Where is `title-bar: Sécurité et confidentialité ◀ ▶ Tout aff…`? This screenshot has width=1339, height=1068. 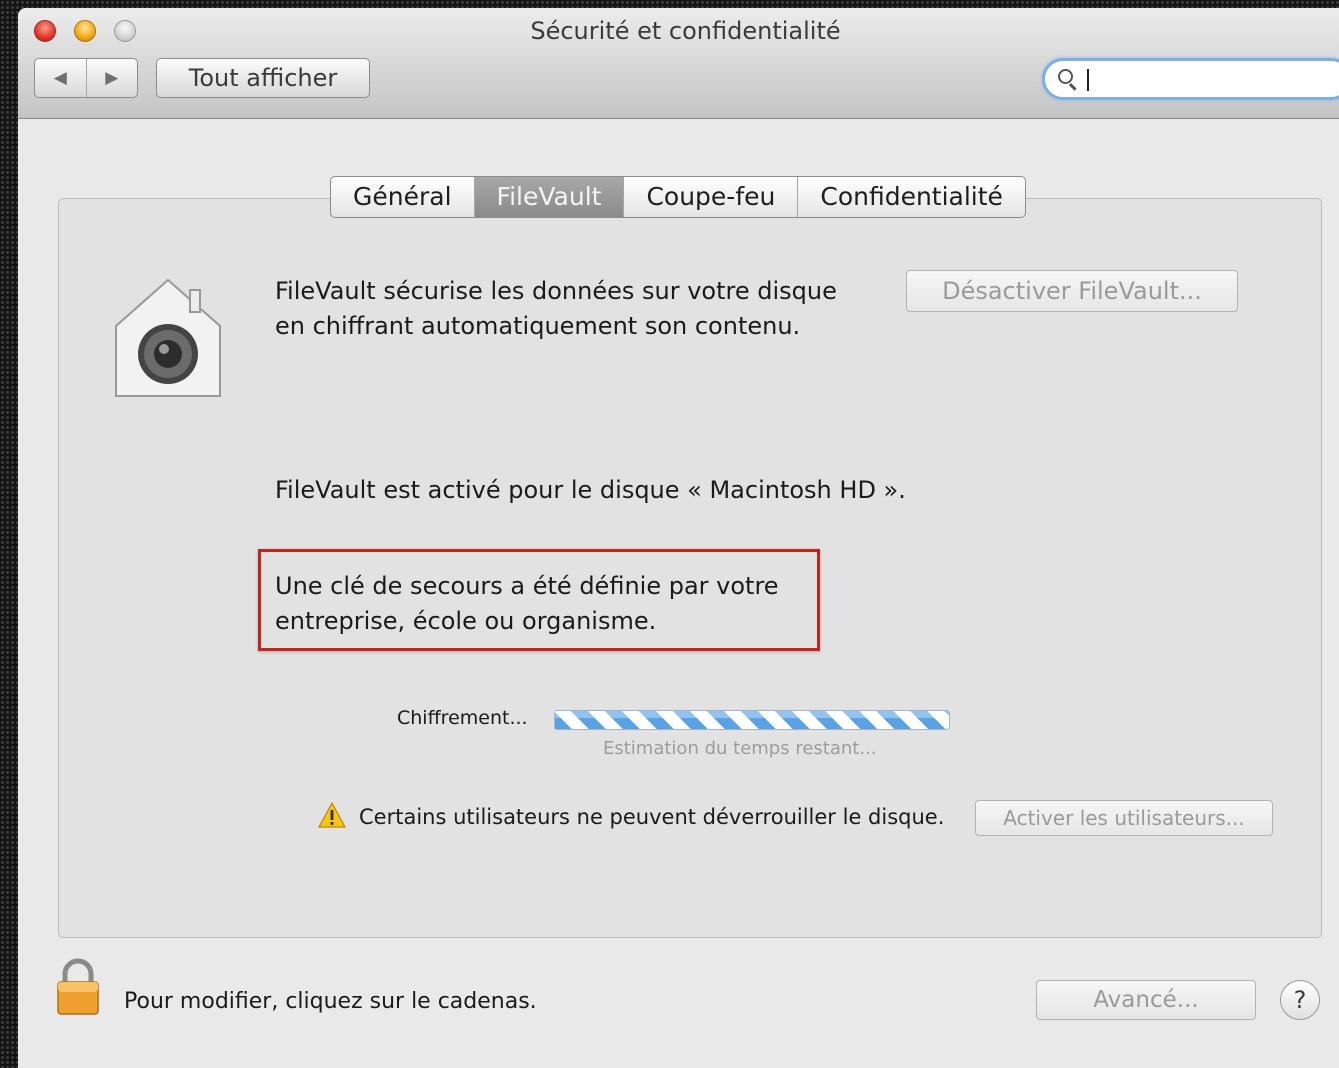
title-bar: Sécurité et confidentialité ◀ ▶ Tout aff… is located at coordinates (678, 63).